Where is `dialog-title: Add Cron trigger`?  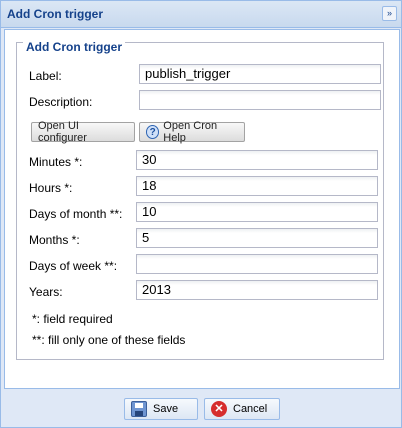
dialog-title: Add Cron trigger is located at coordinates (55, 14).